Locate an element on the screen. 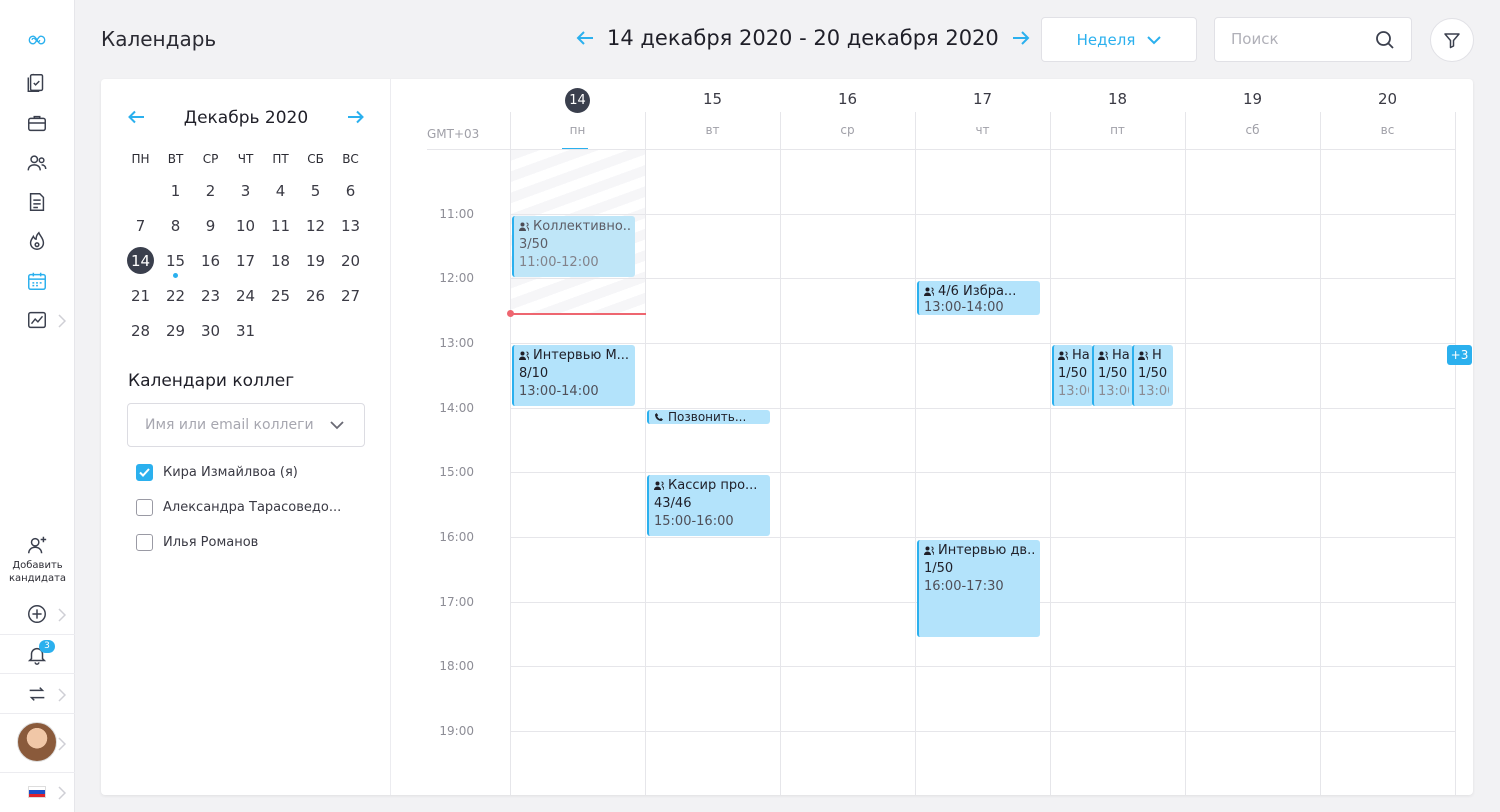 The height and width of the screenshot is (812, 1500). mini-day: 27 is located at coordinates (350, 296).